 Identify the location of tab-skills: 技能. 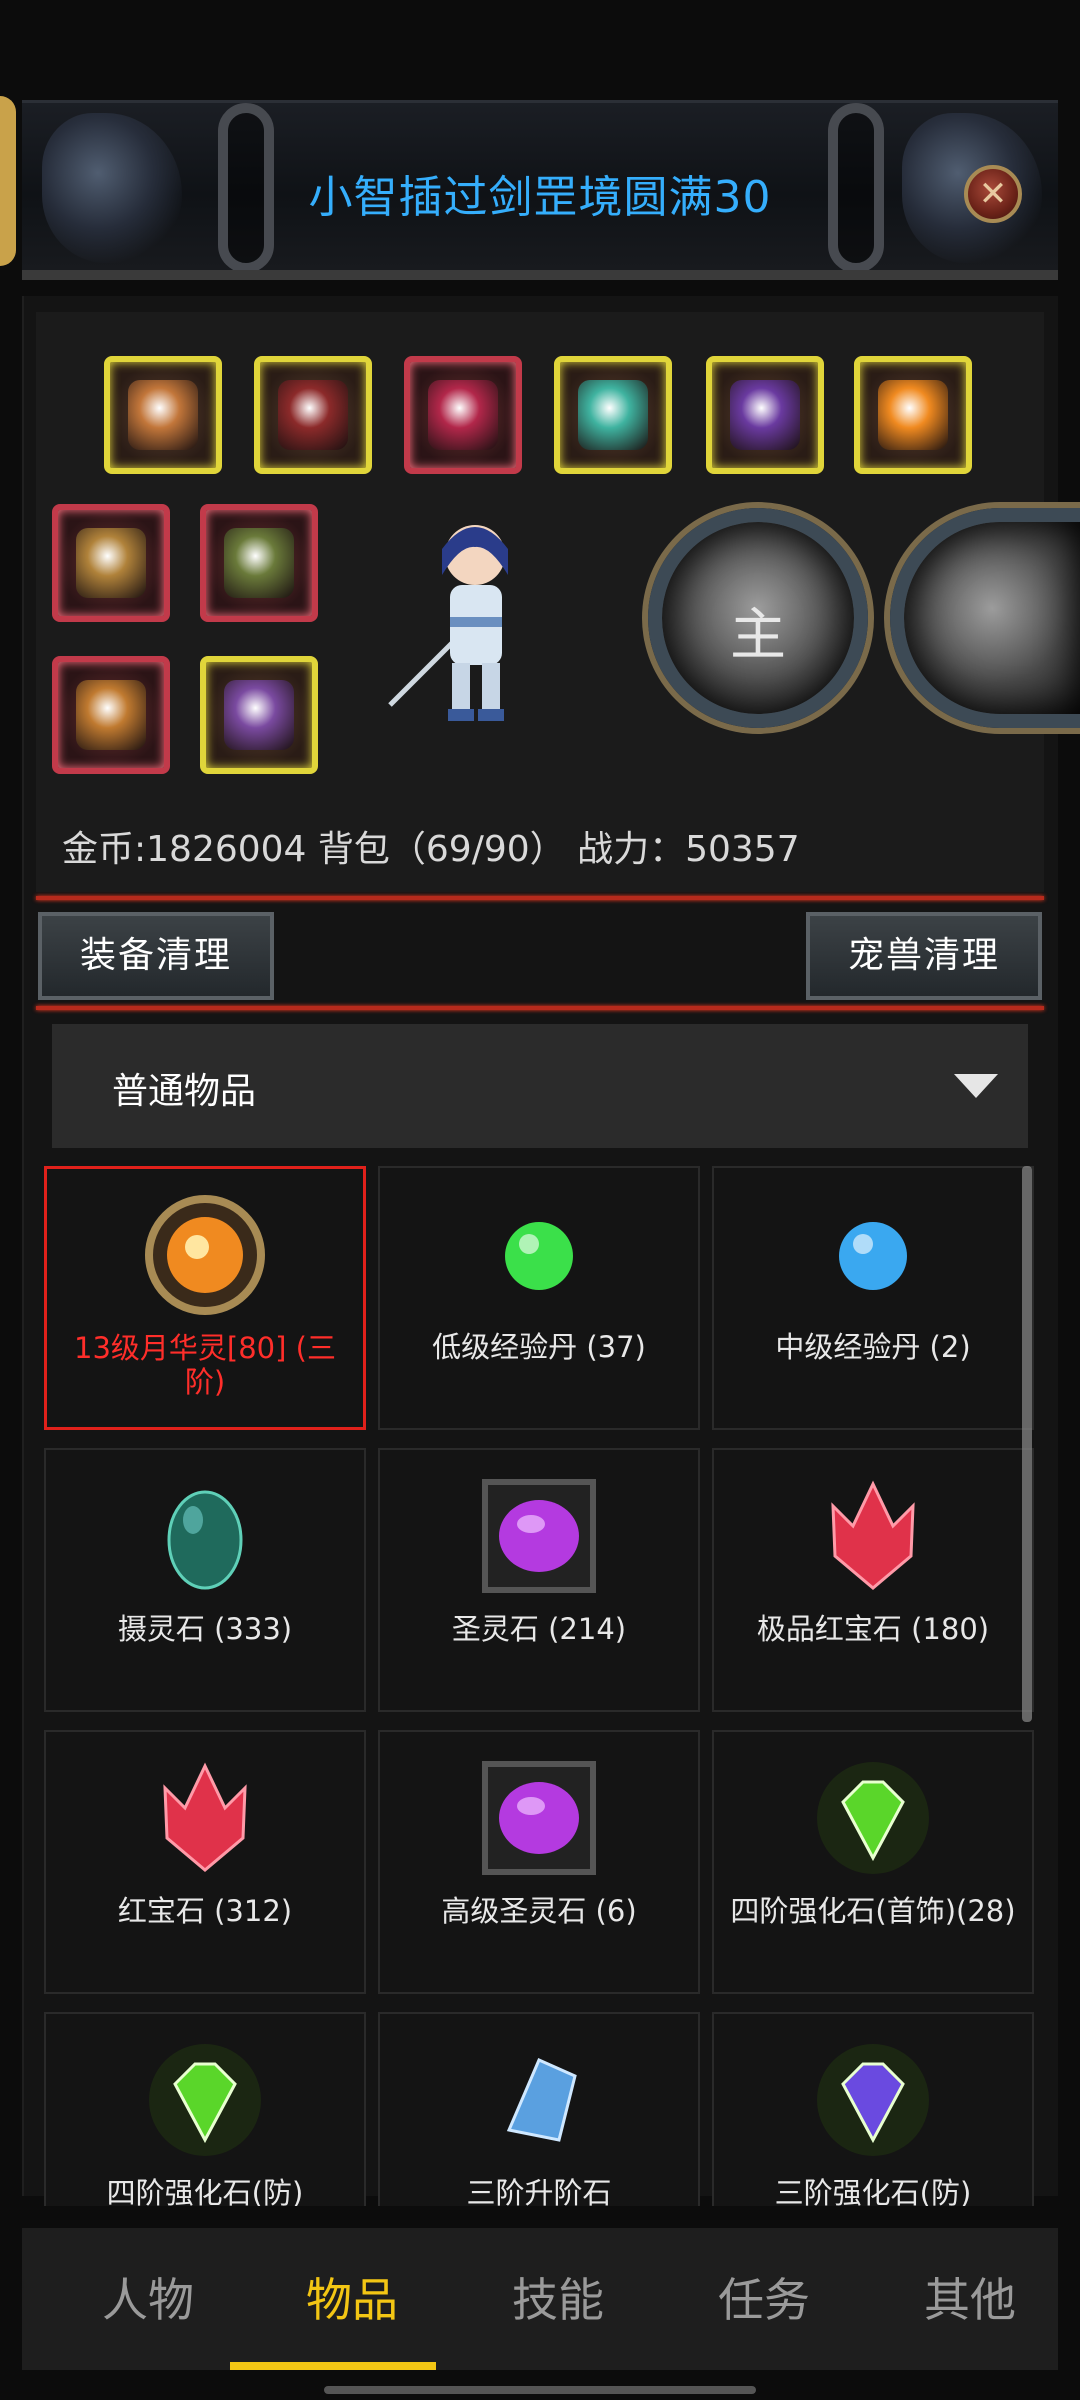
(558, 2297).